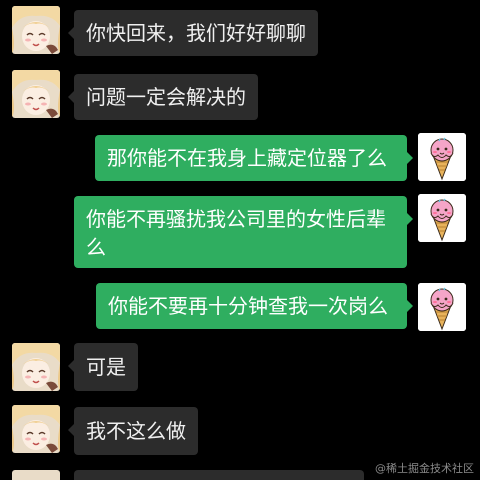 This screenshot has width=480, height=480. I want to click on message-row: 我不这么做, so click(240, 431).